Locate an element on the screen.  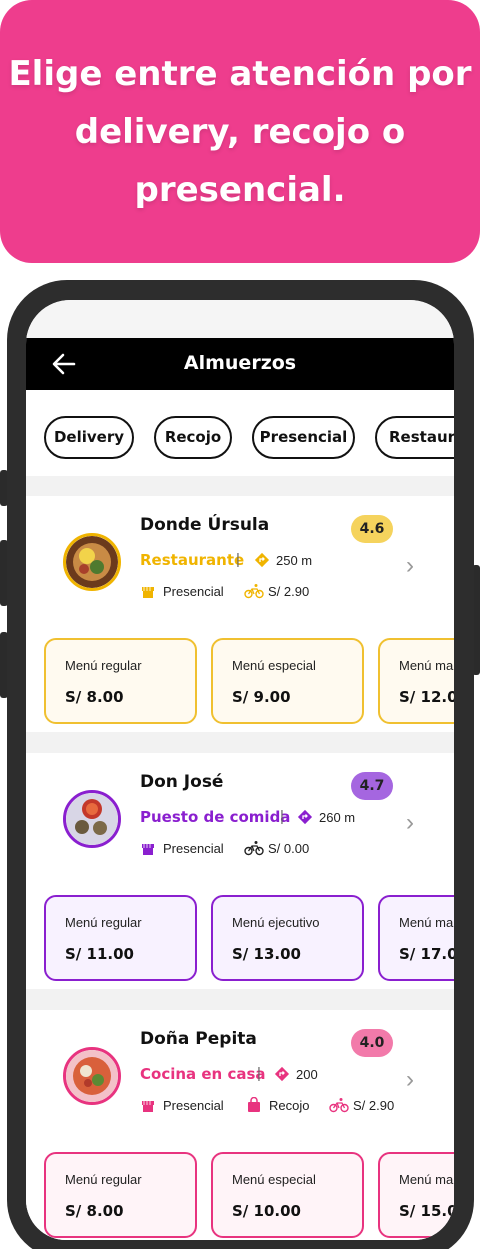
rating-badge: 4.0 is located at coordinates (372, 1043).